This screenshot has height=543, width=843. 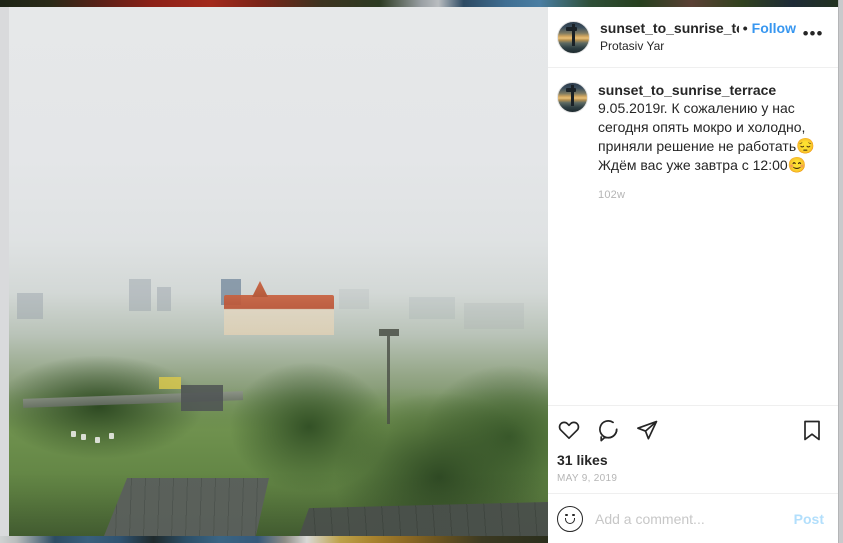 I want to click on roadside-building, so click(x=202, y=398).